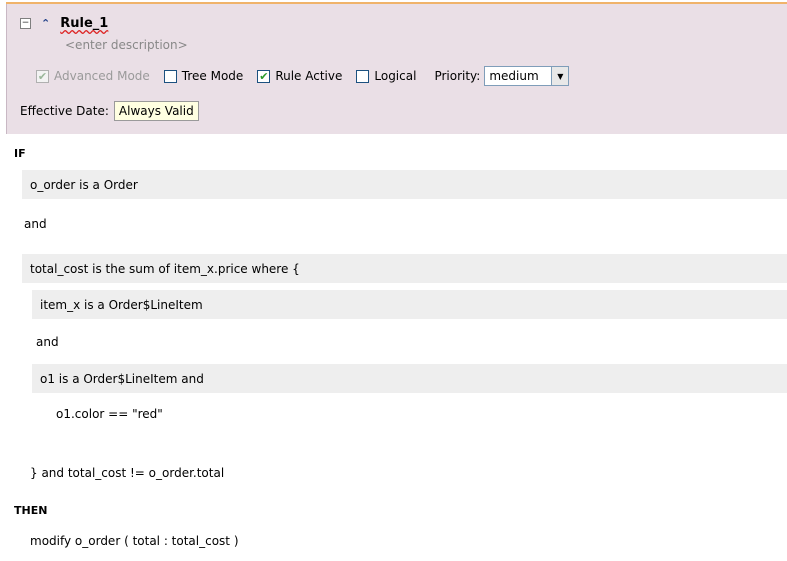  Describe the element at coordinates (409, 304) in the screenshot. I see `nested-condition-row: item_x is a Order$LineItem` at that location.